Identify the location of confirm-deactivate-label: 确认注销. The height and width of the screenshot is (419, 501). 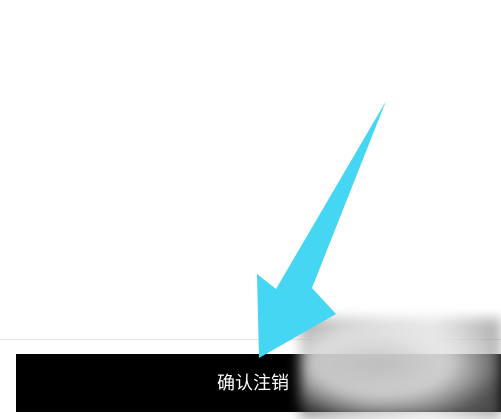
(253, 383).